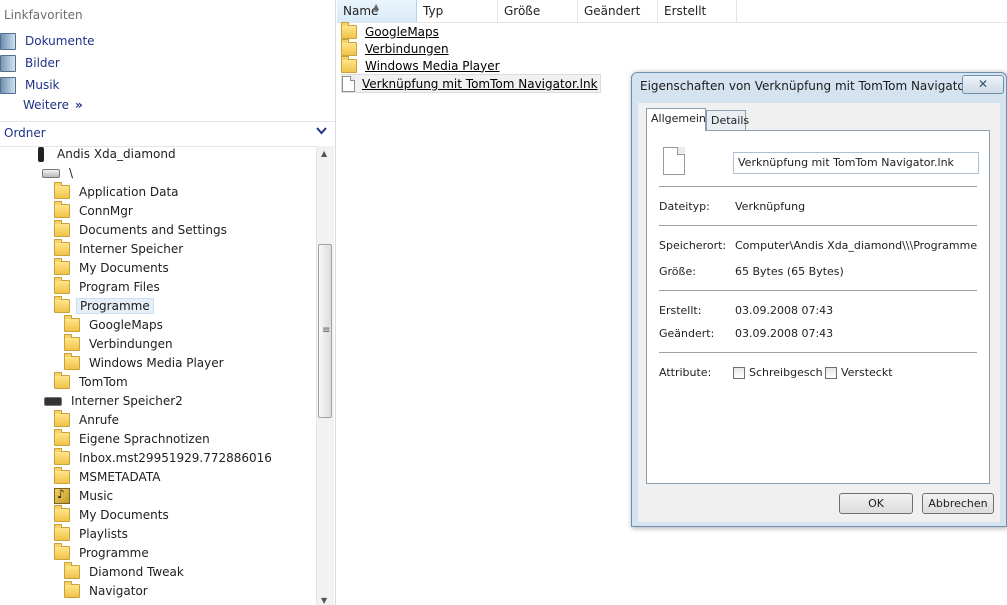 This screenshot has width=1007, height=605. What do you see at coordinates (114, 553) in the screenshot?
I see `tree-item-label: Programme` at bounding box center [114, 553].